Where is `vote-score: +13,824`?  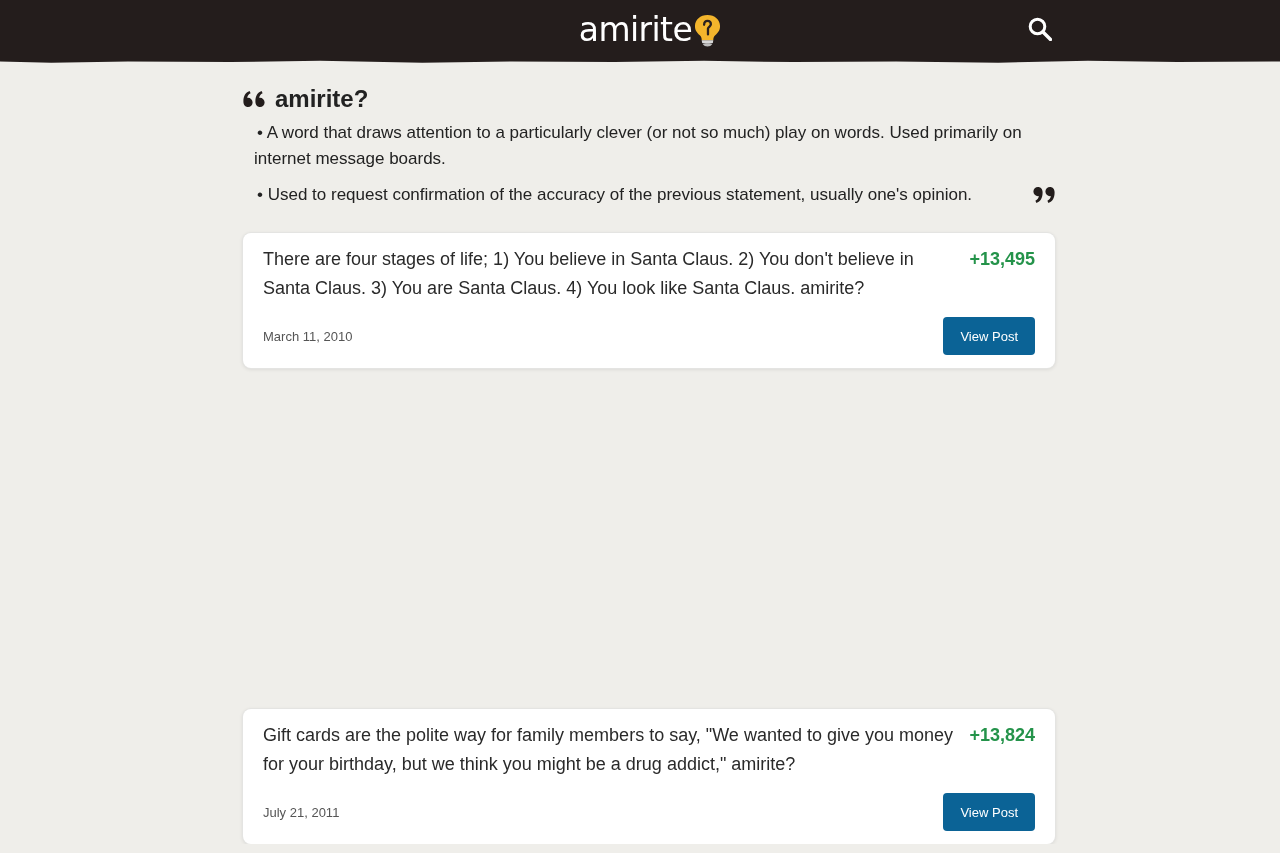
vote-score: +13,824 is located at coordinates (1002, 735).